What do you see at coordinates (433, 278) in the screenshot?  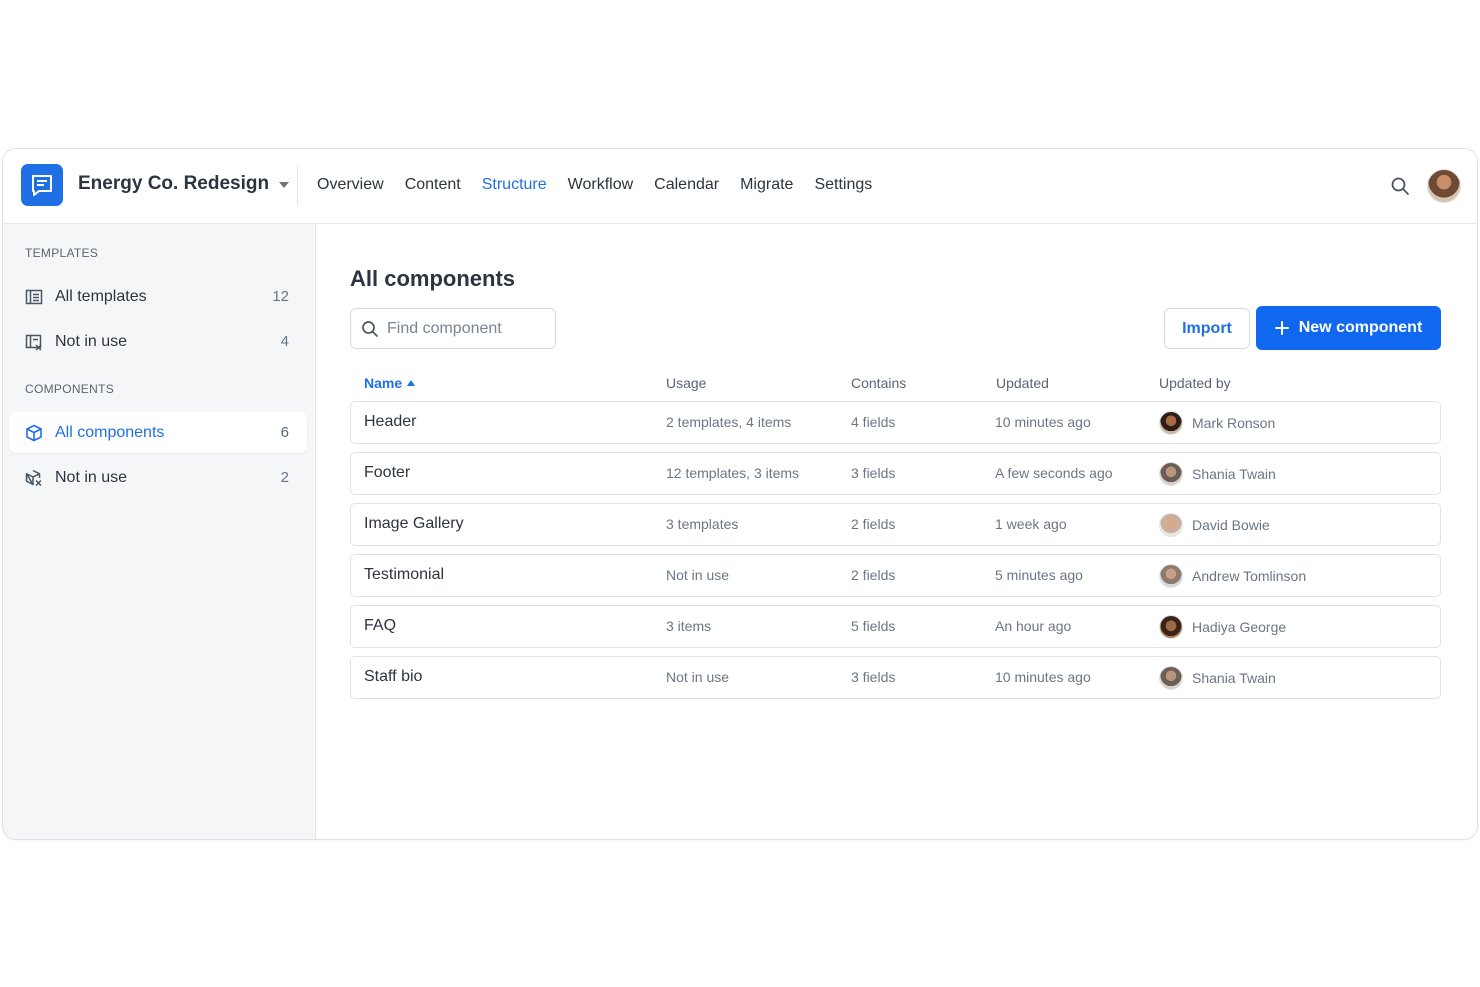 I see `page-title: All components` at bounding box center [433, 278].